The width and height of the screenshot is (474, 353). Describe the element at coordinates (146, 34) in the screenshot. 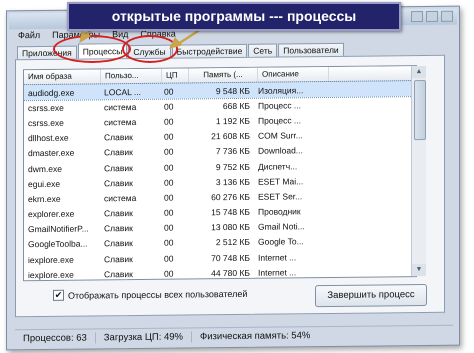

I see `annotation-arrows` at that location.